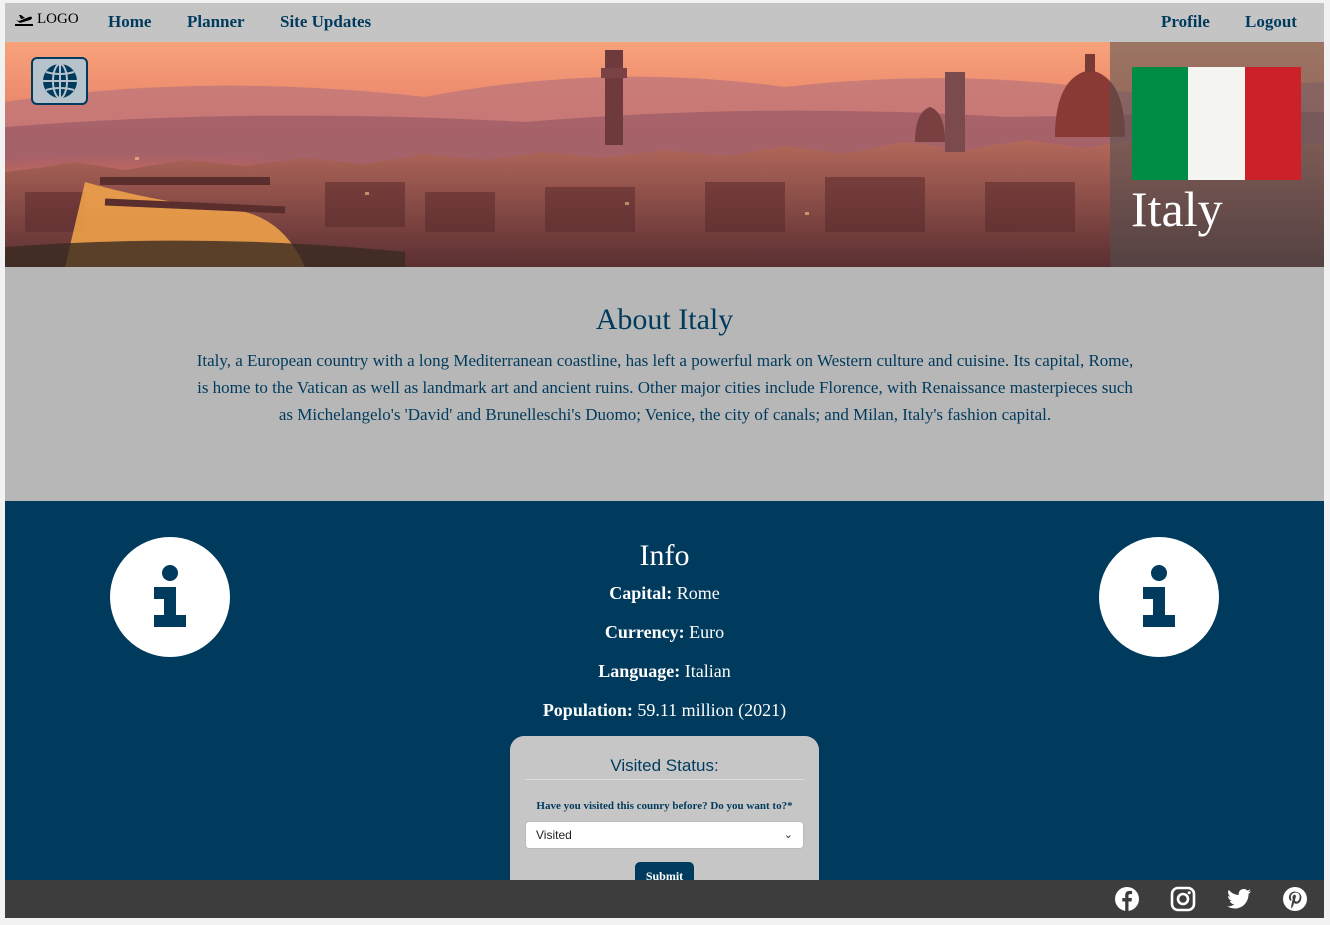  What do you see at coordinates (664, 768) in the screenshot?
I see `visited-status-title: Visited Status:` at bounding box center [664, 768].